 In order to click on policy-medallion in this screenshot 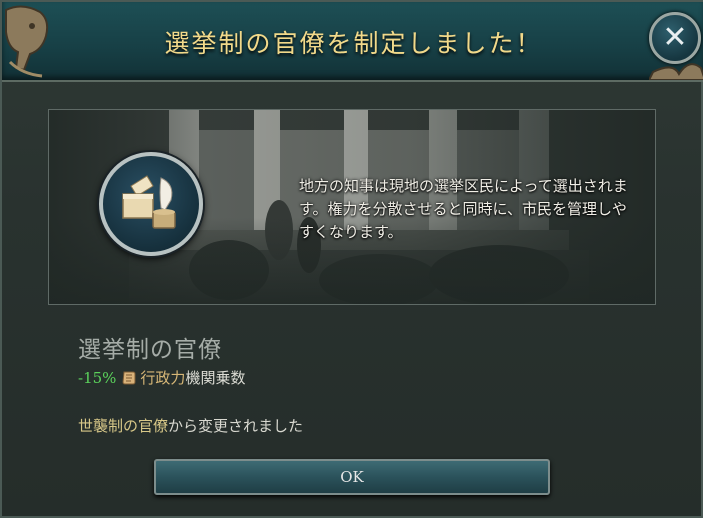, I will do `click(151, 204)`.